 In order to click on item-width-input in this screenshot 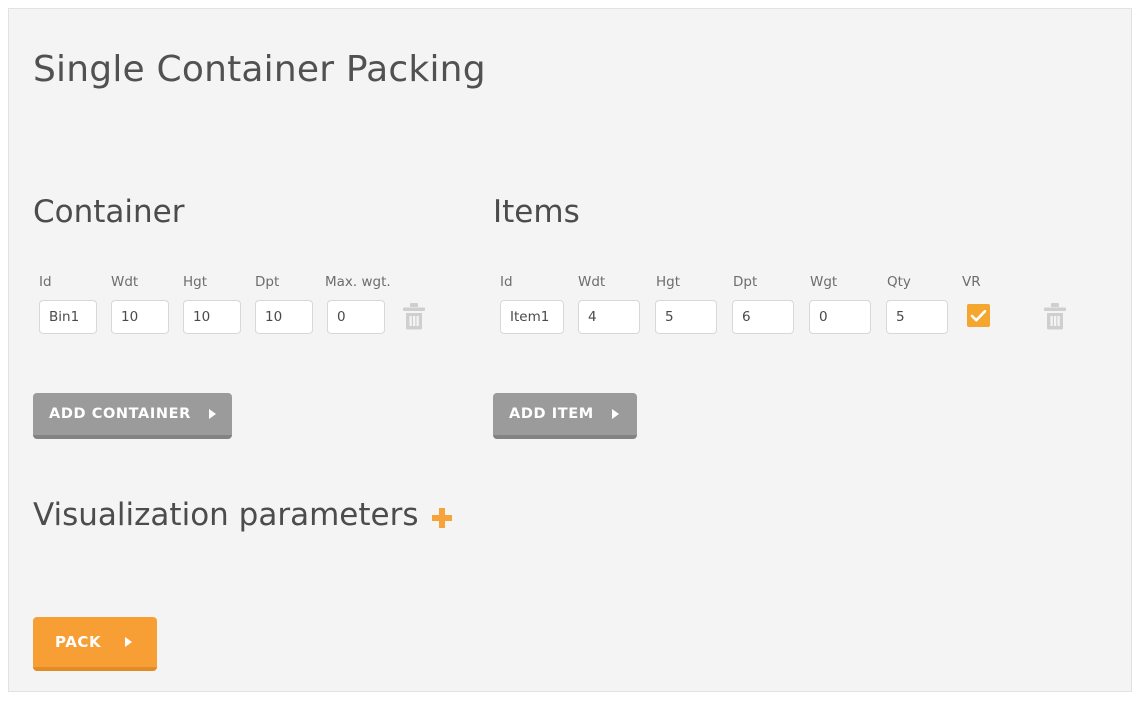, I will do `click(609, 317)`.